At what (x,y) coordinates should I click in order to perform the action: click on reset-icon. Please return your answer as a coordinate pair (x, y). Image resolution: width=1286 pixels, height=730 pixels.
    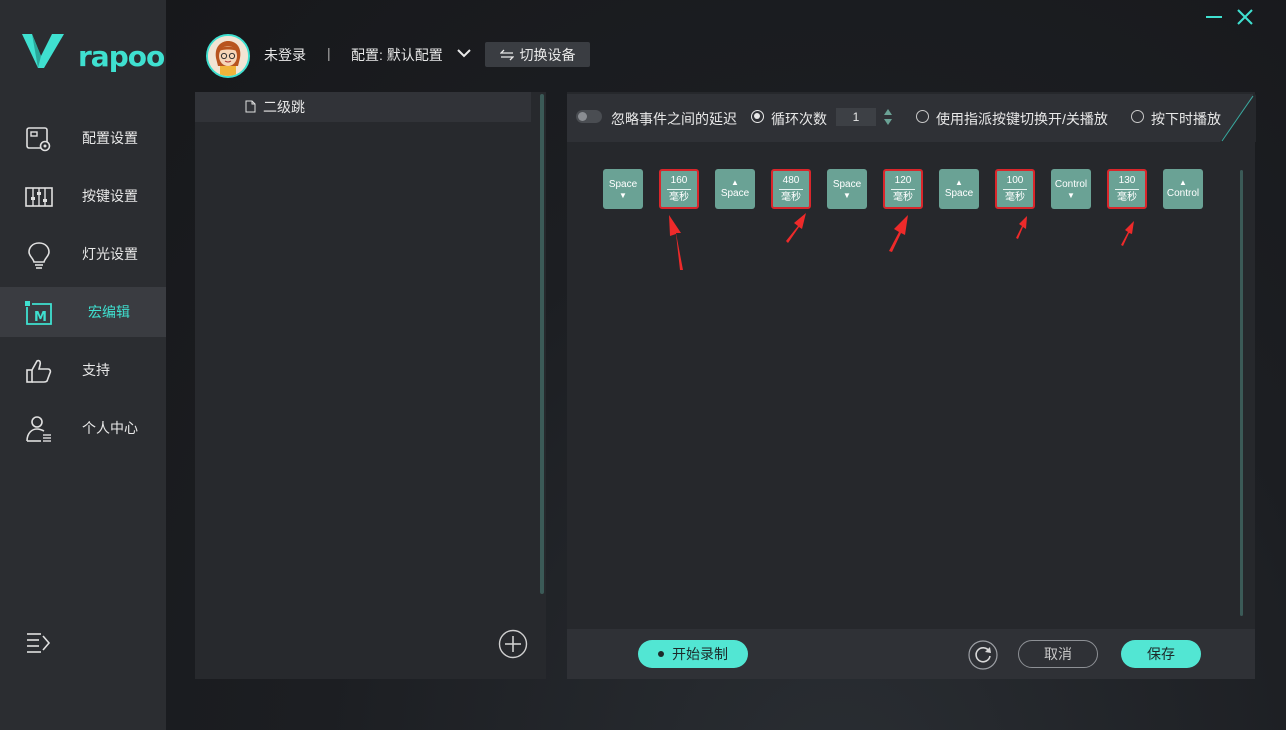
    Looking at the image, I should click on (983, 655).